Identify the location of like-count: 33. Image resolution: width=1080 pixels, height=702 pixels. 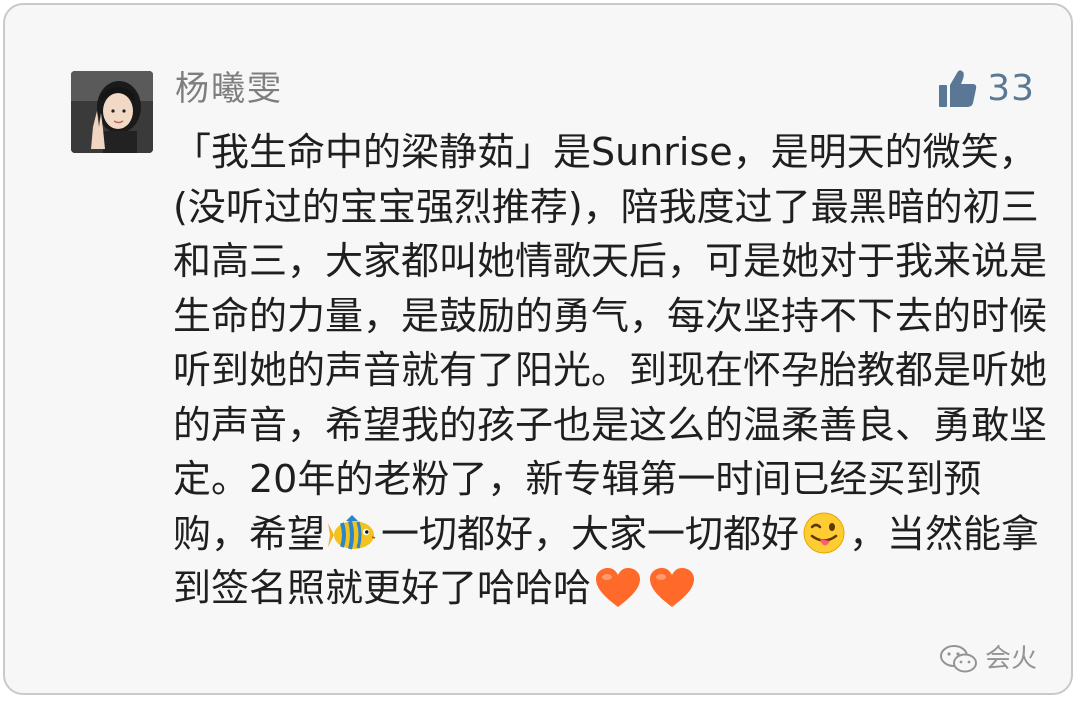
(1011, 88).